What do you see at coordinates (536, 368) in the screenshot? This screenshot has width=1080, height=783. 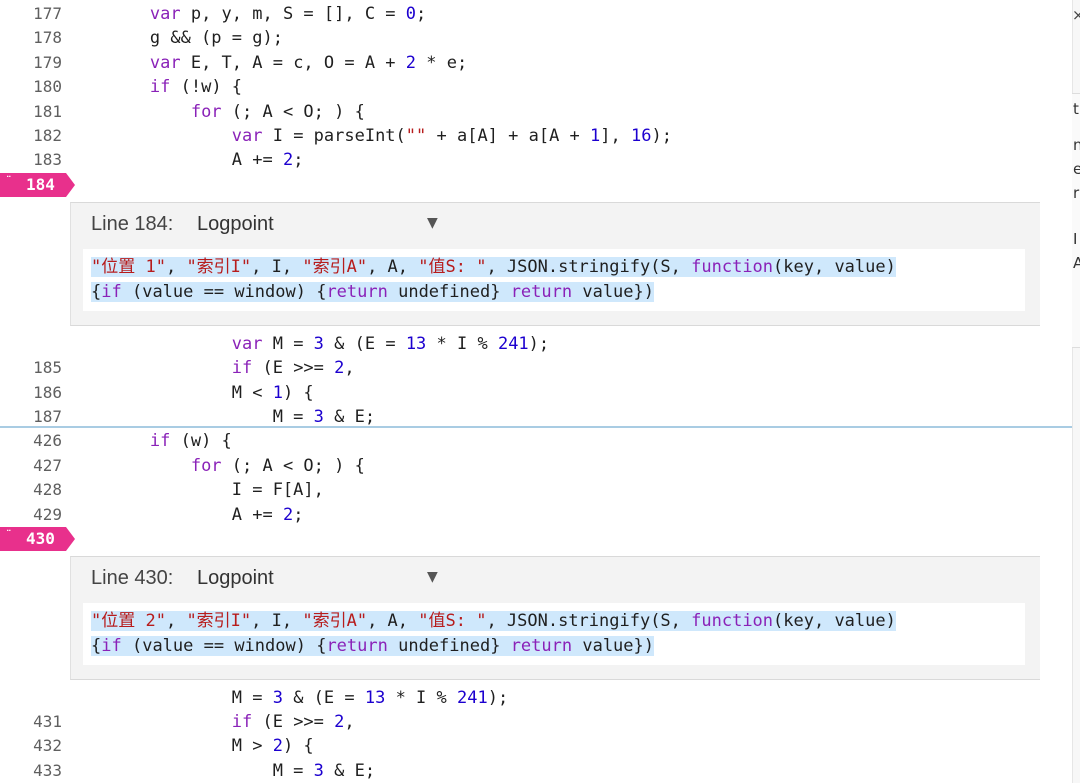 I see `code-line: 185 if (E >>= 2,` at bounding box center [536, 368].